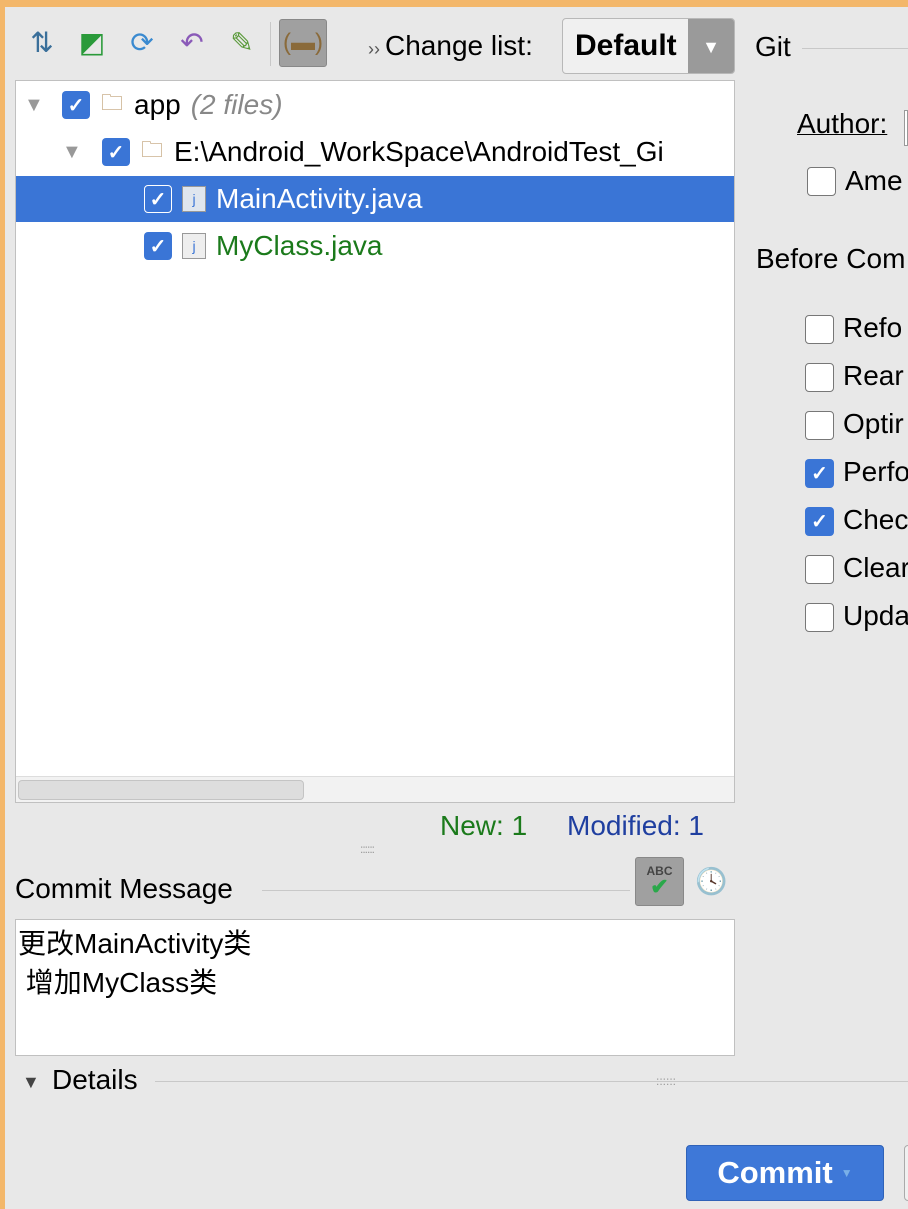 This screenshot has width=908, height=1209. I want to click on show-diff-icon: ⇅, so click(42, 42).